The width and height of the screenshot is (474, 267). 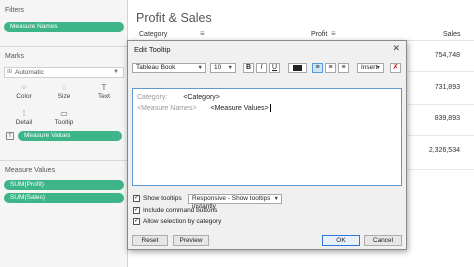 I want to click on marks-card-size: ◌ Size, so click(x=64, y=93).